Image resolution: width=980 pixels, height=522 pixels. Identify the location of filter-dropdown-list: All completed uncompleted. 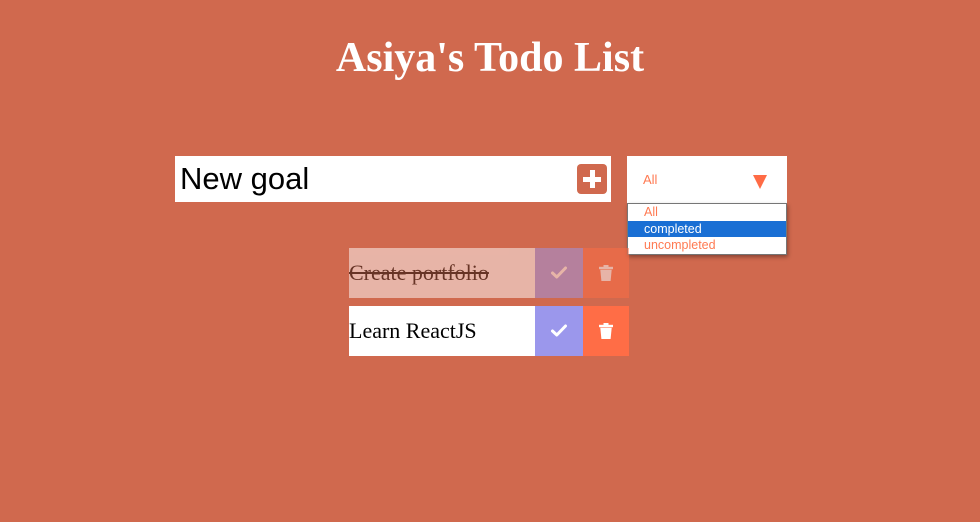
(707, 229).